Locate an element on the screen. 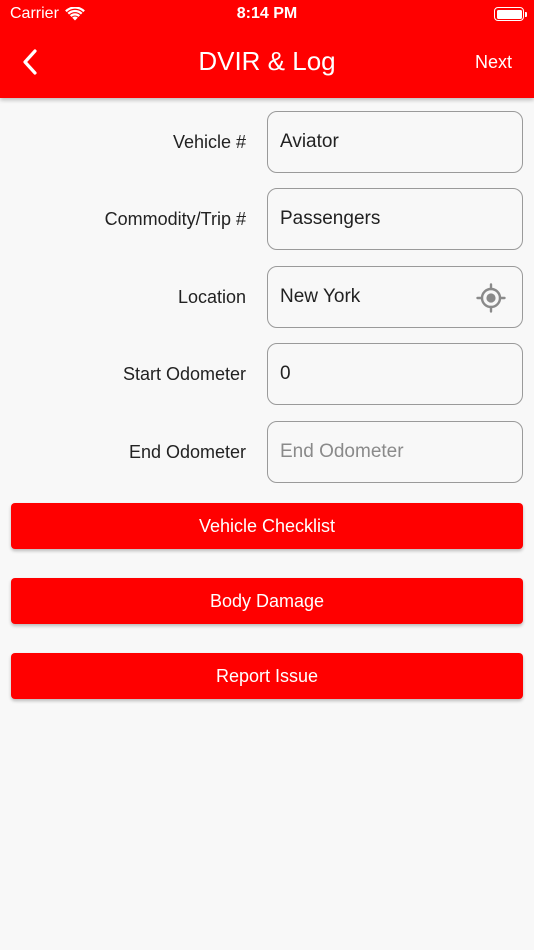 The width and height of the screenshot is (534, 950). start-odometer-row: Start Odometer is located at coordinates (267, 374).